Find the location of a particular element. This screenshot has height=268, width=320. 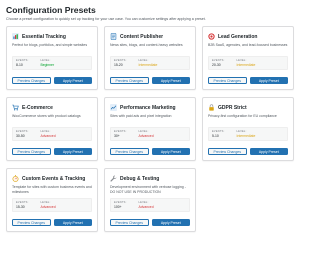

events-group: EVENTS: 20-30 is located at coordinates (218, 63).